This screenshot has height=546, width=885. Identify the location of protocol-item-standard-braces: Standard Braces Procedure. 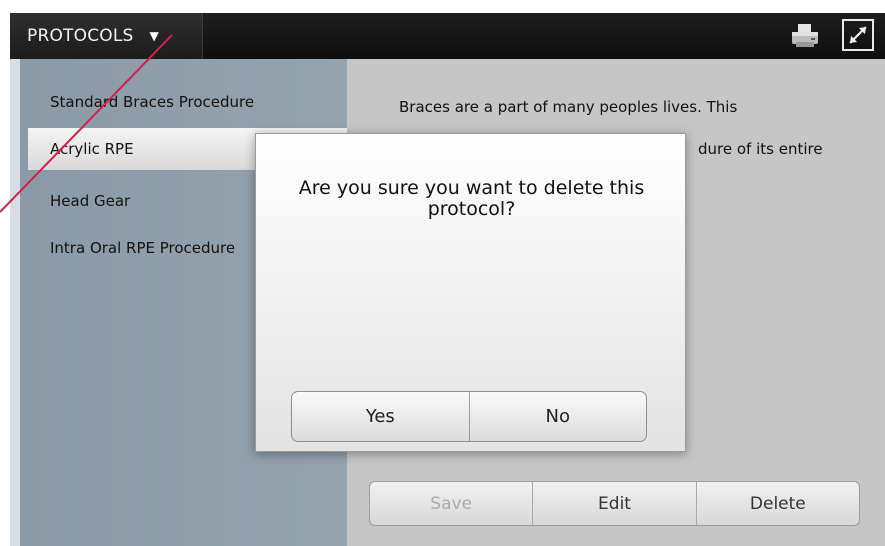
(208, 102).